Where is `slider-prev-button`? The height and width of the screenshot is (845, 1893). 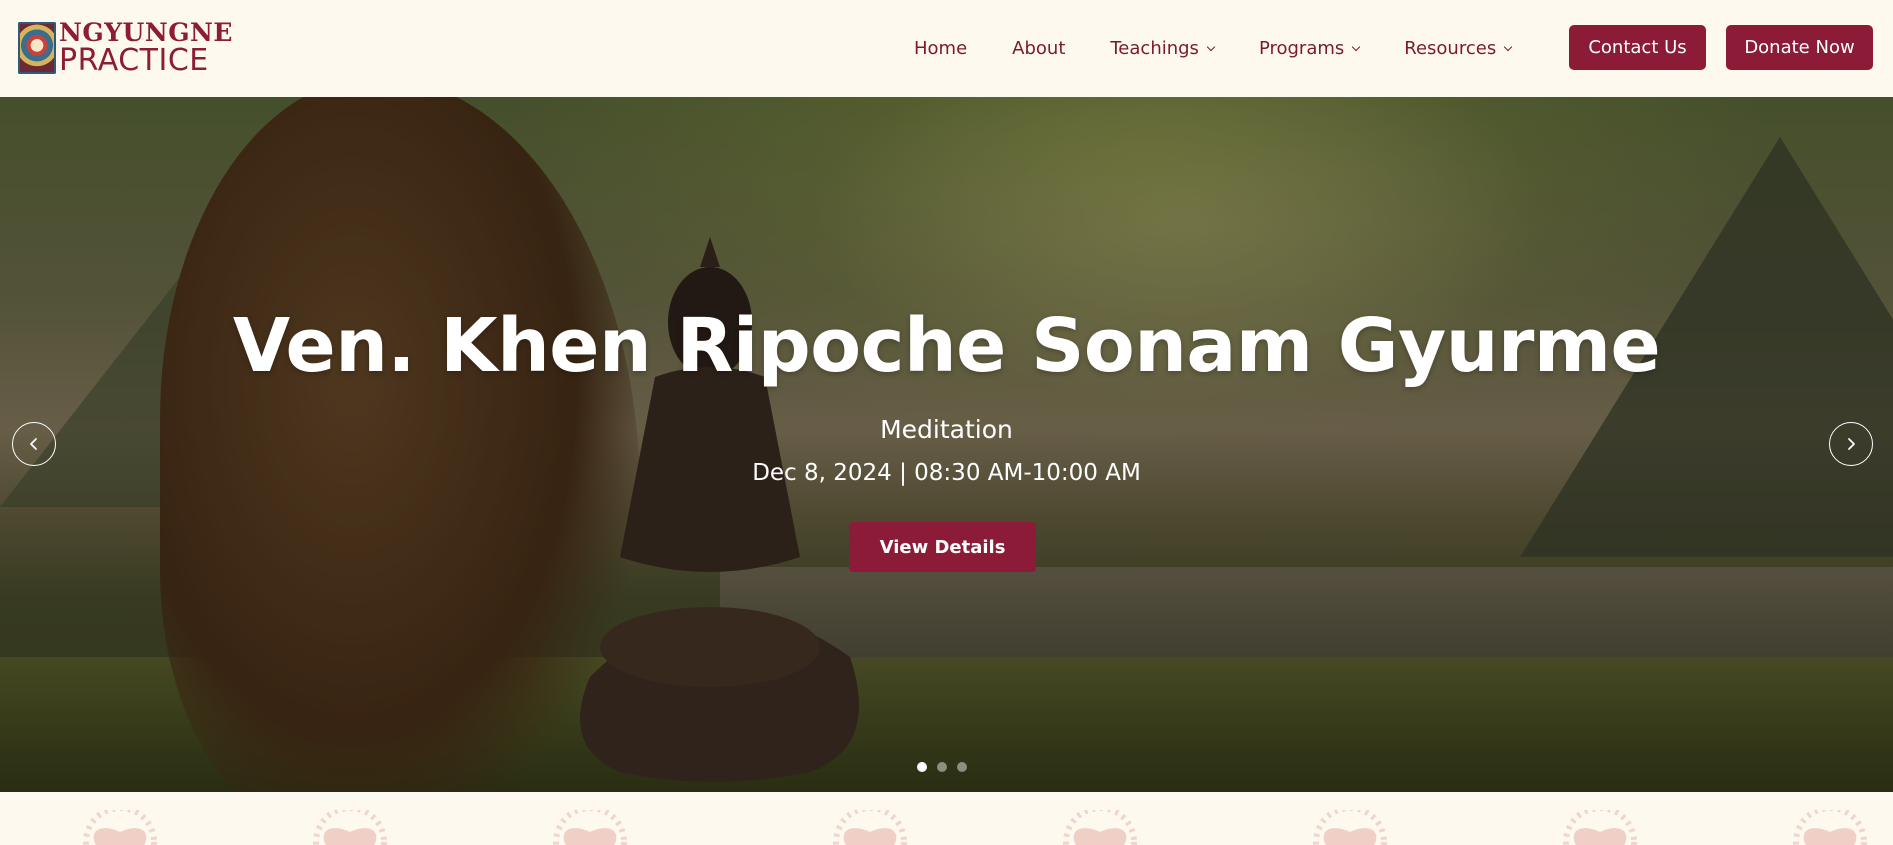
slider-prev-button is located at coordinates (34, 444).